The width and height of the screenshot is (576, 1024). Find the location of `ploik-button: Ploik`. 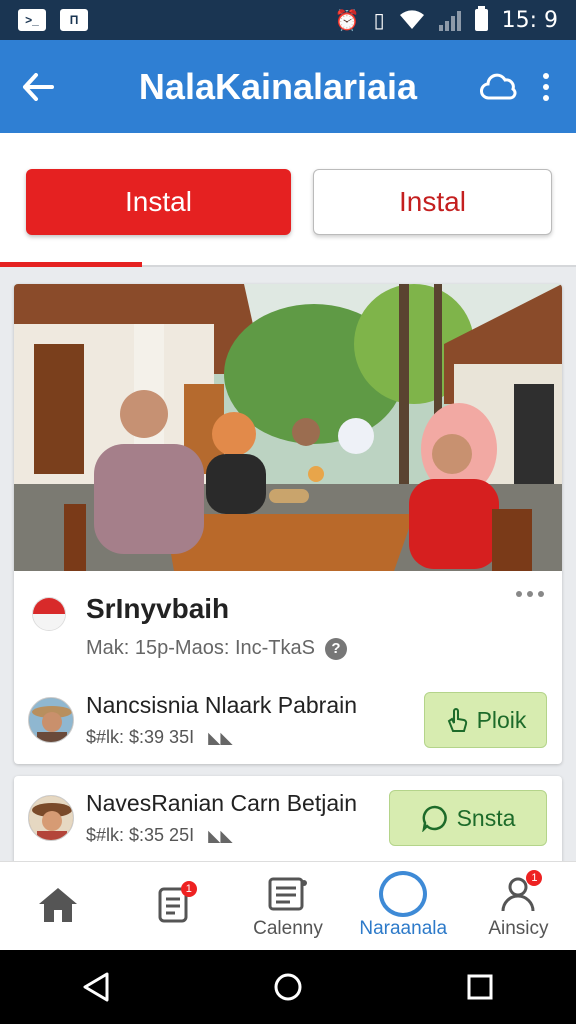

ploik-button: Ploik is located at coordinates (485, 720).